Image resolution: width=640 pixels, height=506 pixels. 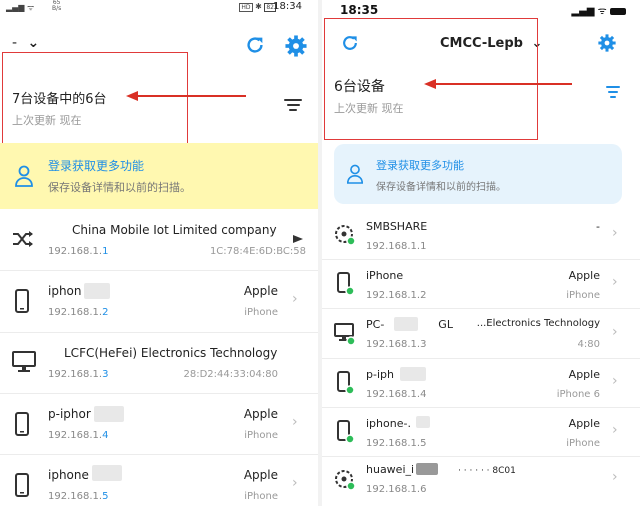 I want to click on shuffle-icon, so click(x=23, y=239).